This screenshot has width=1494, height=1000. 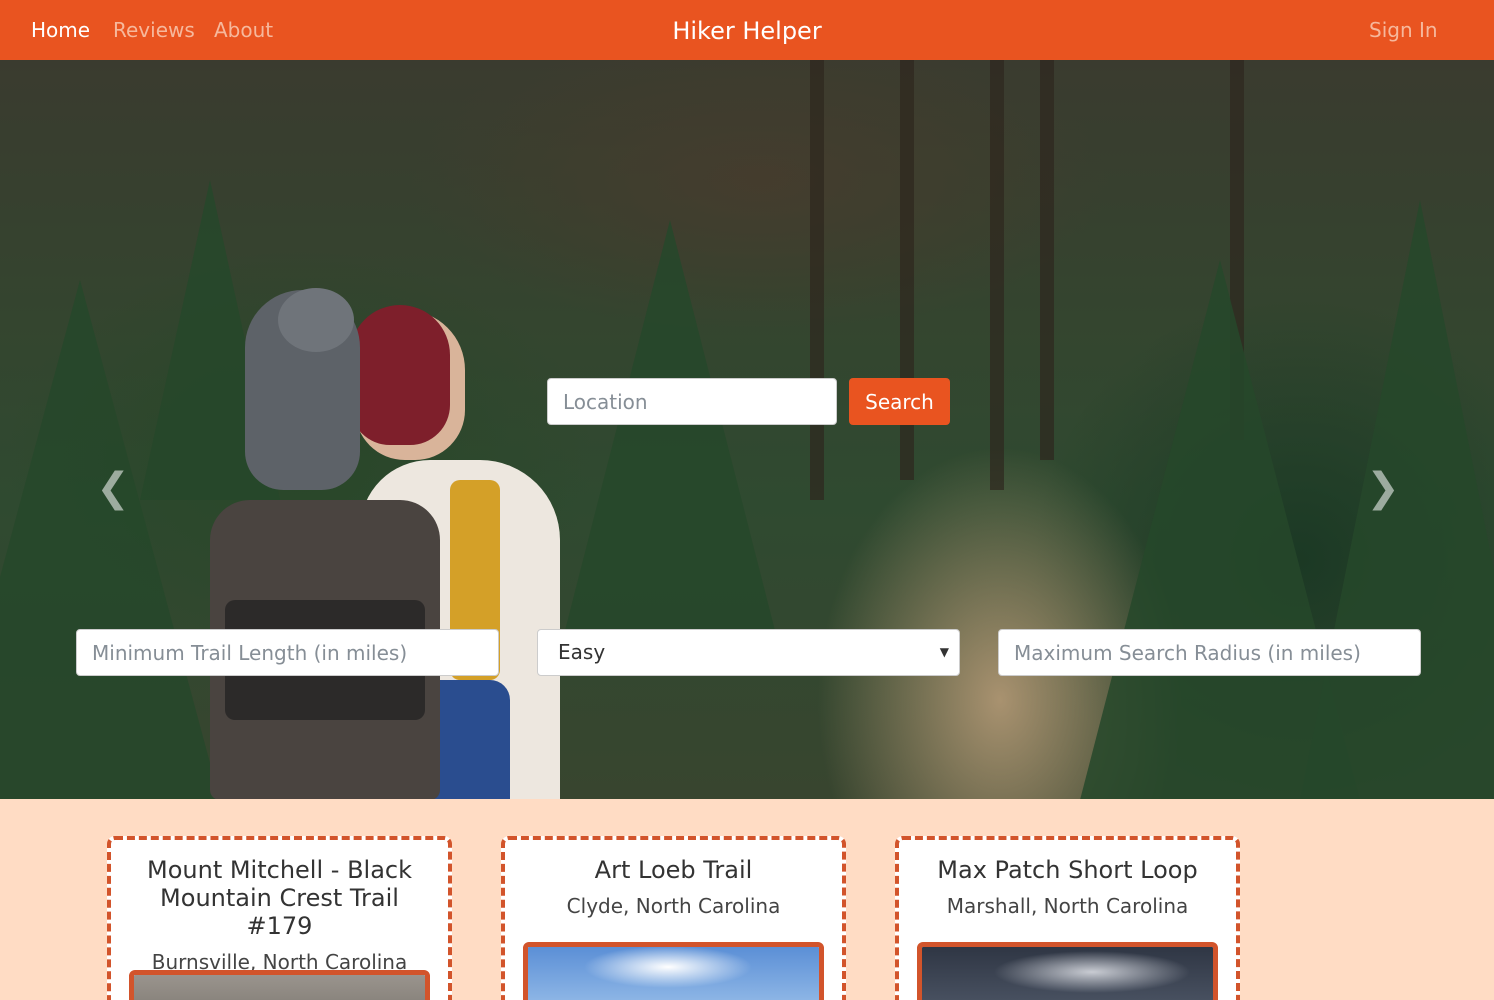 What do you see at coordinates (1067, 906) in the screenshot?
I see `trail-location: Marshall, North Carolina` at bounding box center [1067, 906].